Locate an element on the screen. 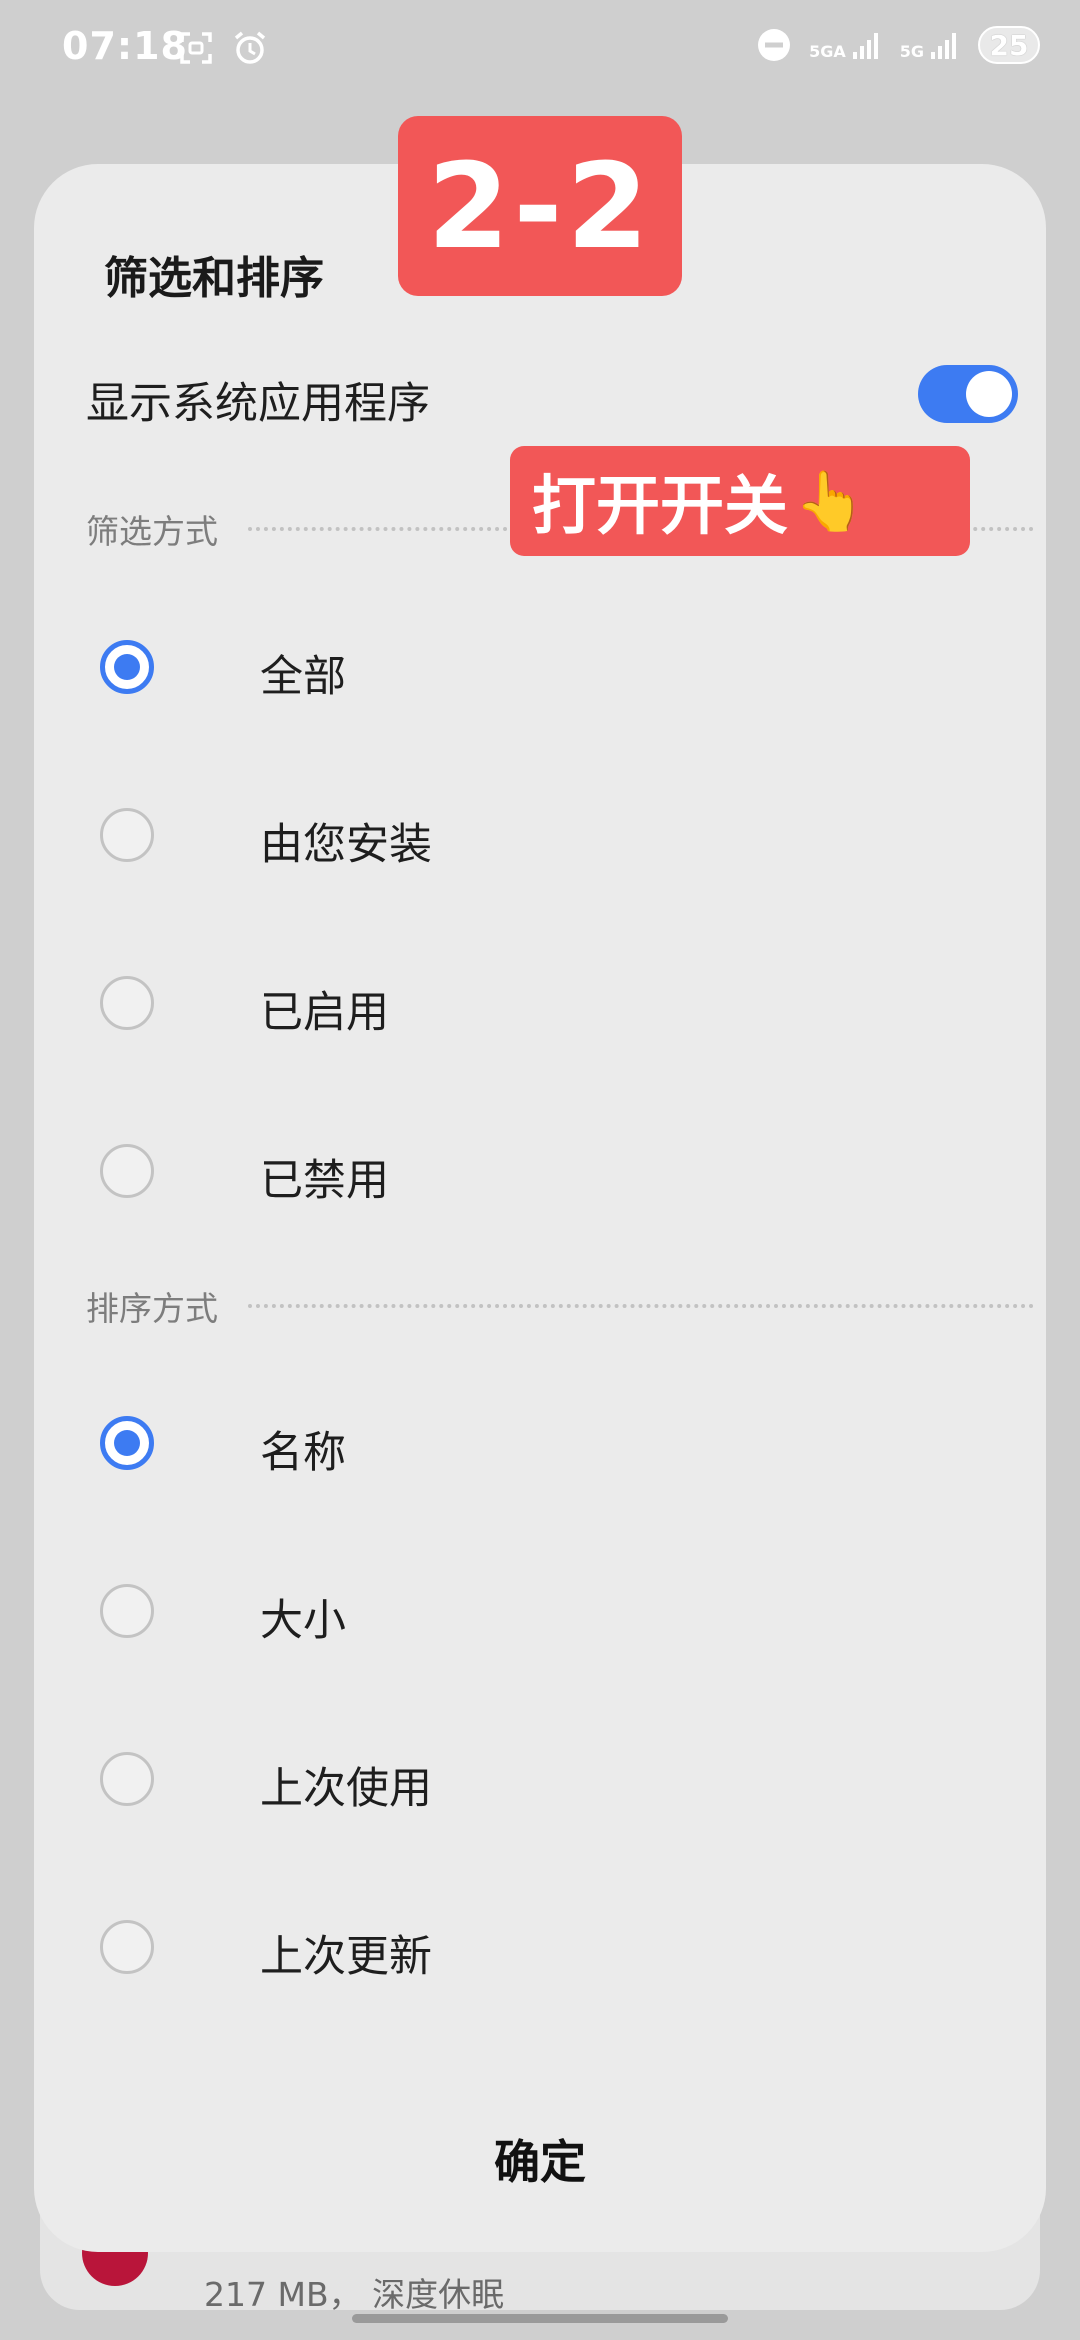  app-subtitle: 217 MB， 深度休眠 is located at coordinates (354, 2294).